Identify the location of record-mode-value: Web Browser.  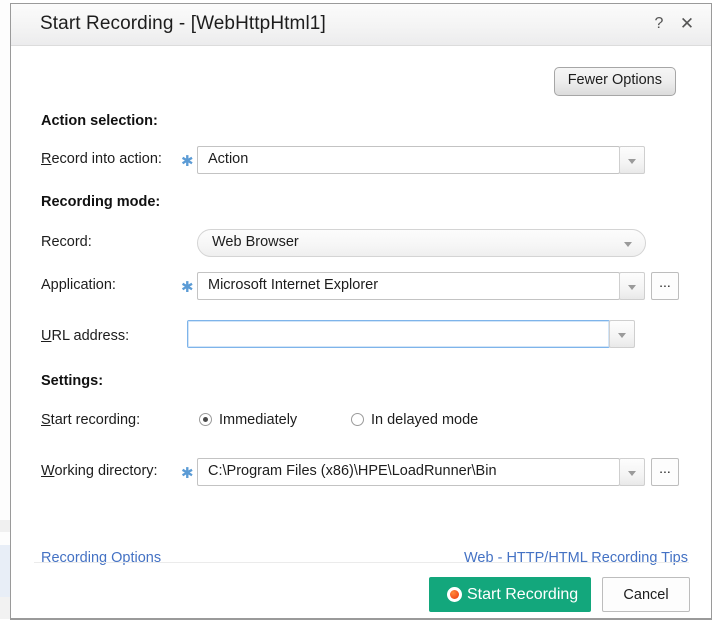
(255, 242).